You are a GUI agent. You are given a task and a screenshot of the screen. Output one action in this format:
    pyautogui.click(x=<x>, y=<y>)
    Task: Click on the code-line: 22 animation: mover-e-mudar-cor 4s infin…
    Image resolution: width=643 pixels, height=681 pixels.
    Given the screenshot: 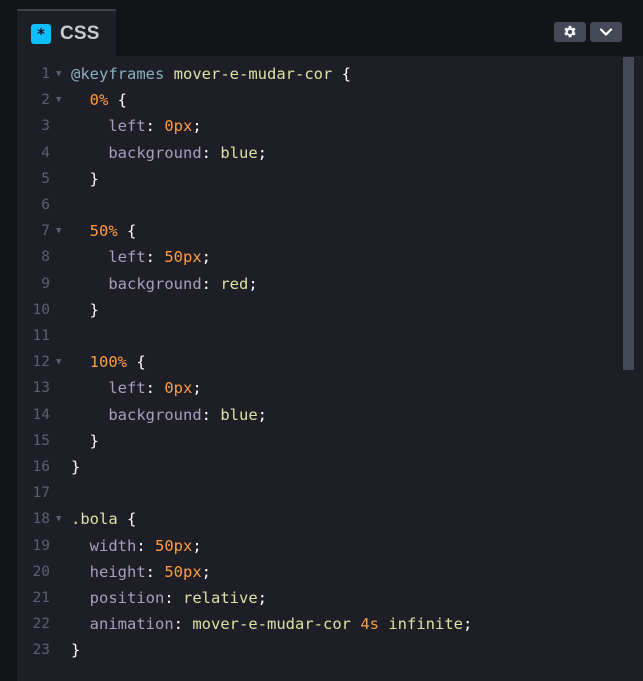 What is the action you would take?
    pyautogui.click(x=317, y=624)
    